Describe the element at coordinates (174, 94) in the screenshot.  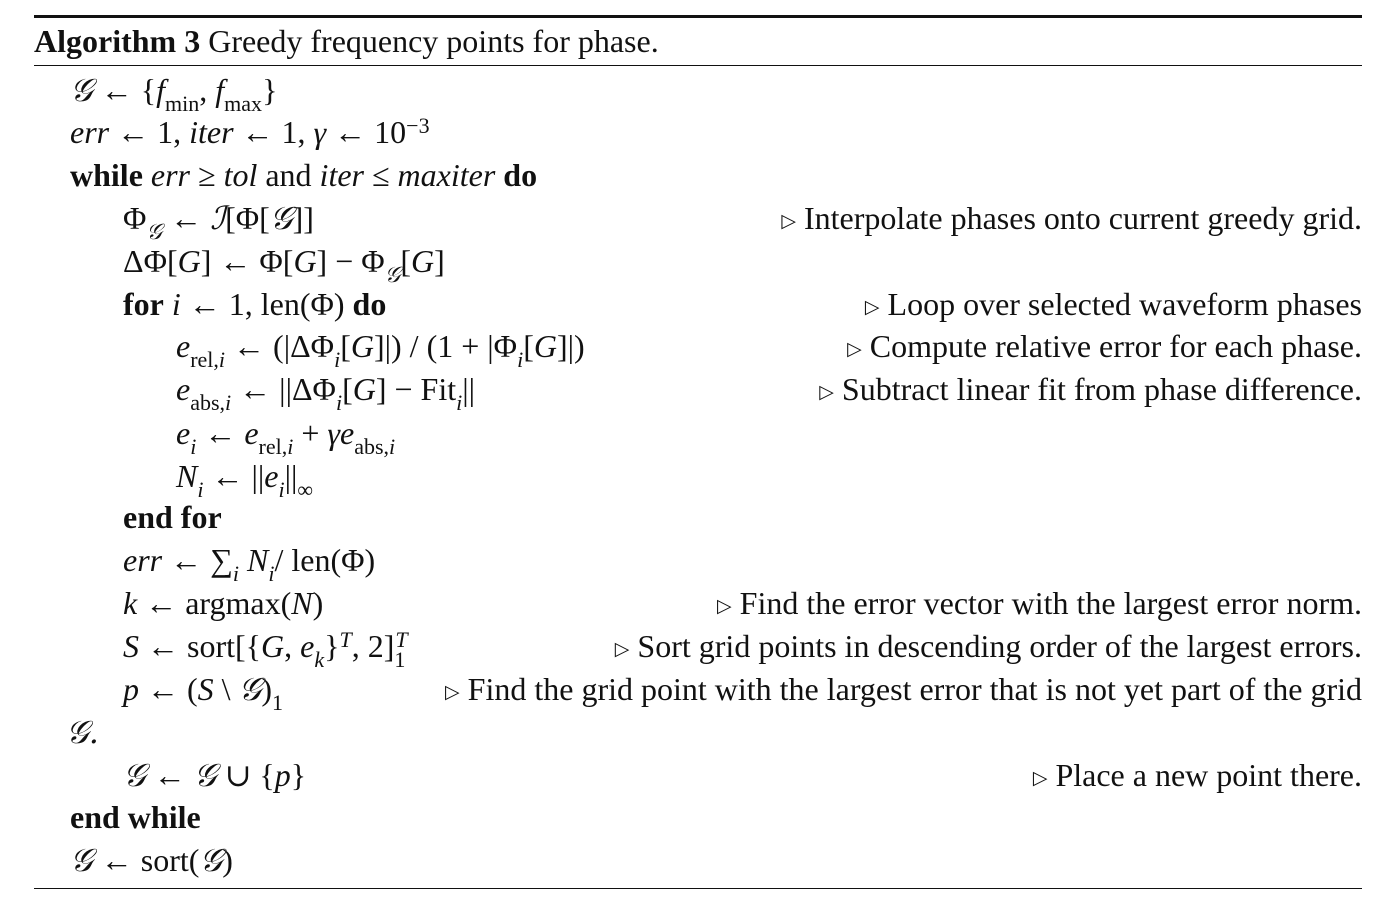
I see `init-grid: 𝒢 ← {fmin, fmax}` at that location.